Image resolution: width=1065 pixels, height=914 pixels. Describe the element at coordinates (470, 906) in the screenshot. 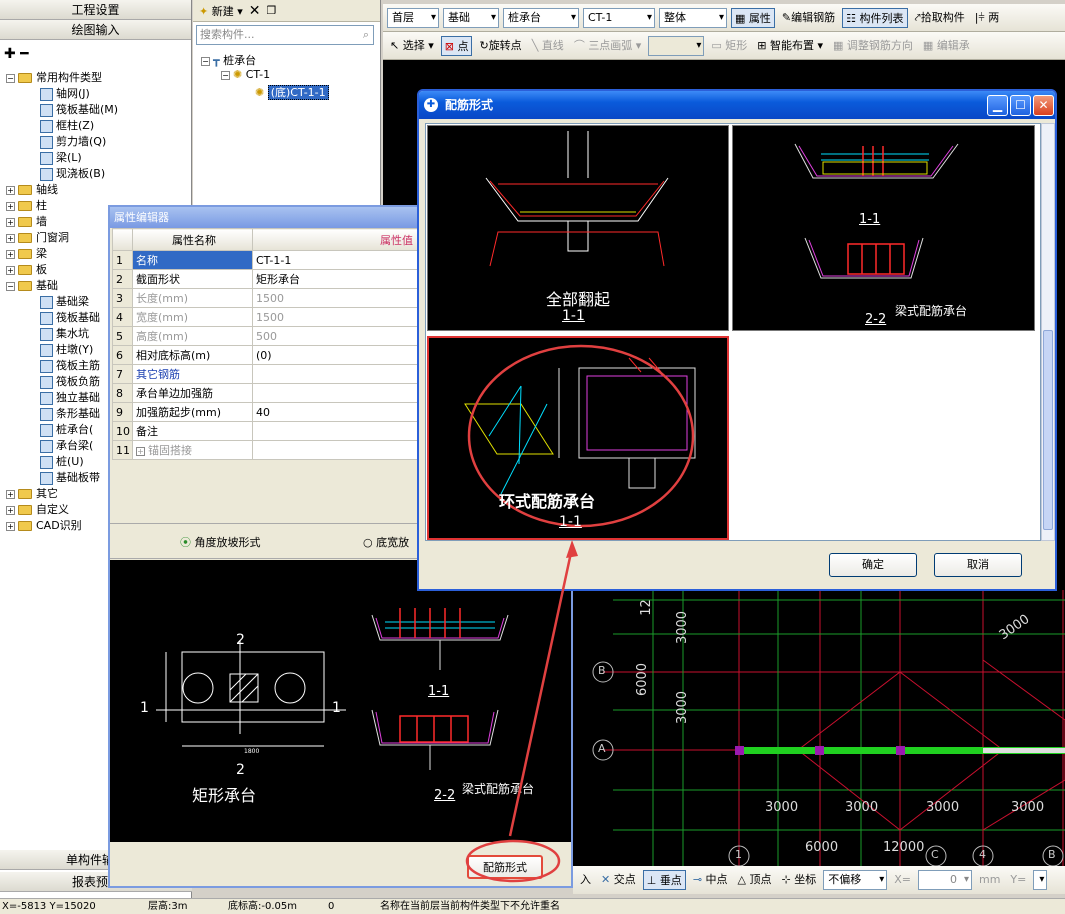

I see `status-message: 名称在当前层当前构件类型下不允许重名` at that location.